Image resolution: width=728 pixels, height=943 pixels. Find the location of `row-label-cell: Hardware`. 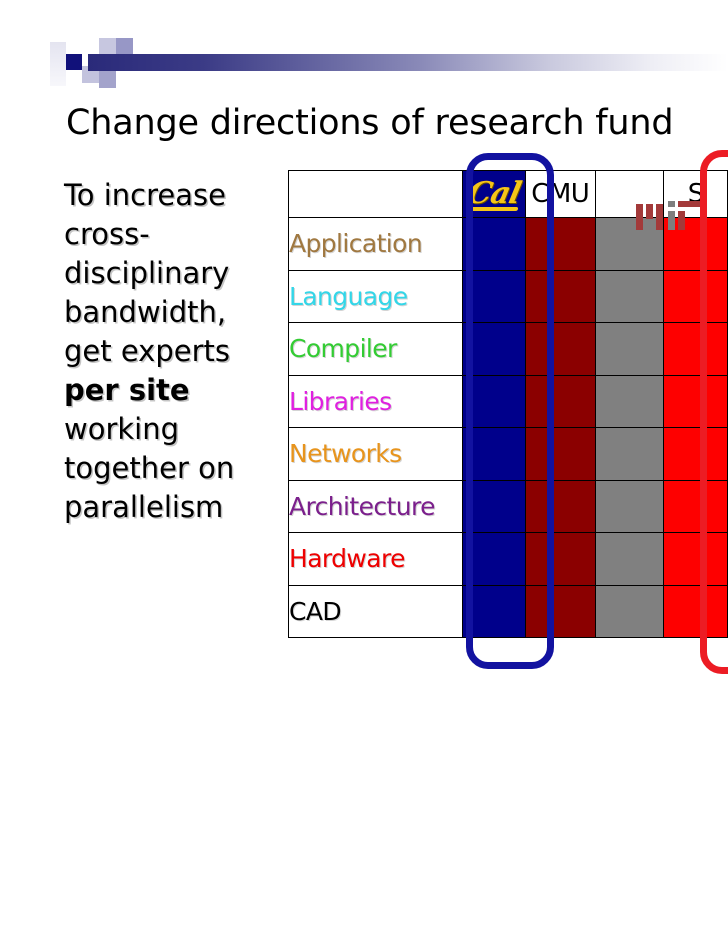

row-label-cell: Hardware is located at coordinates (375, 559).